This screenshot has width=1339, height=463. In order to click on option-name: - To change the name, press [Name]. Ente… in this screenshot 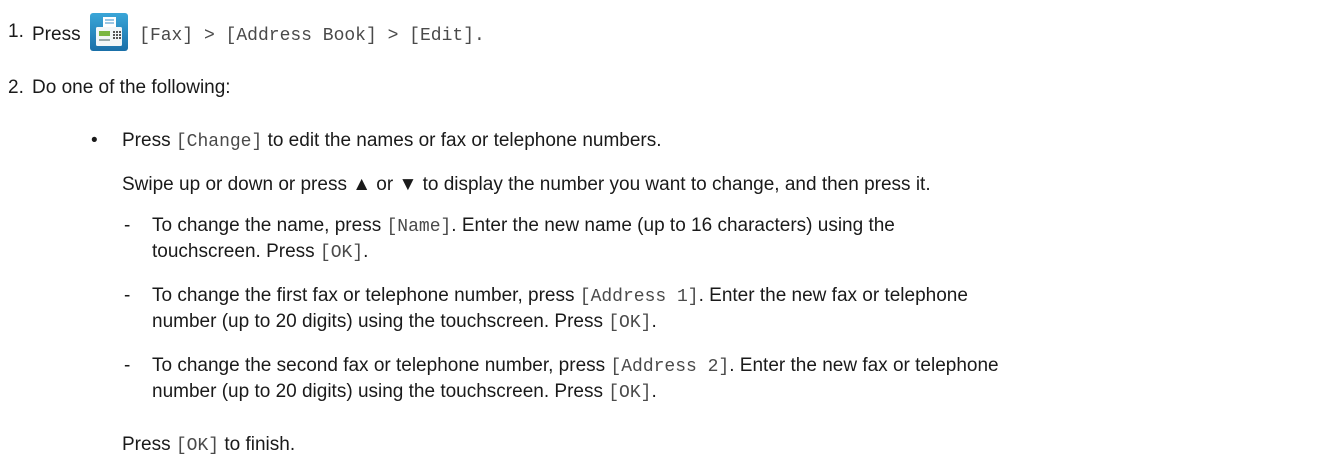, I will do `click(669, 239)`.